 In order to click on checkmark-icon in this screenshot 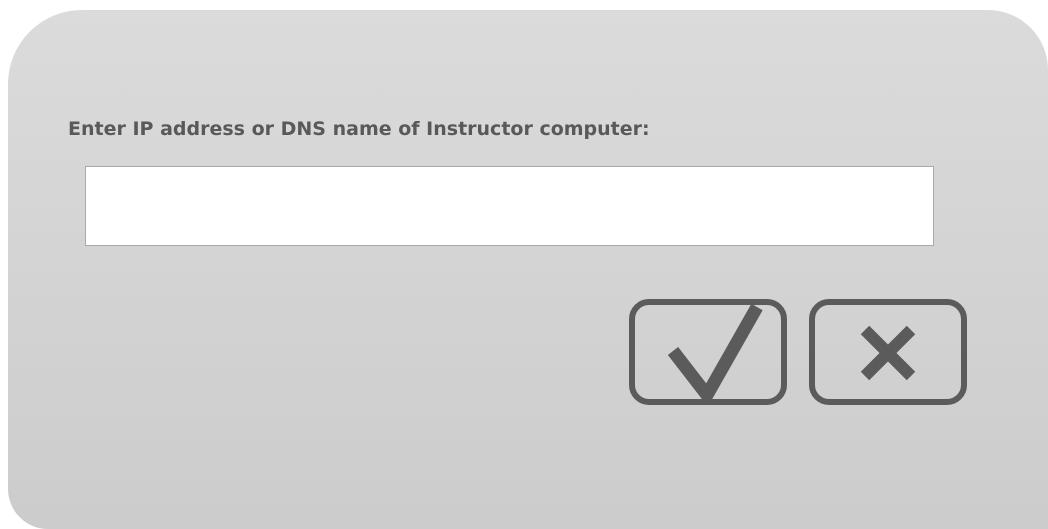, I will do `click(715, 352)`.